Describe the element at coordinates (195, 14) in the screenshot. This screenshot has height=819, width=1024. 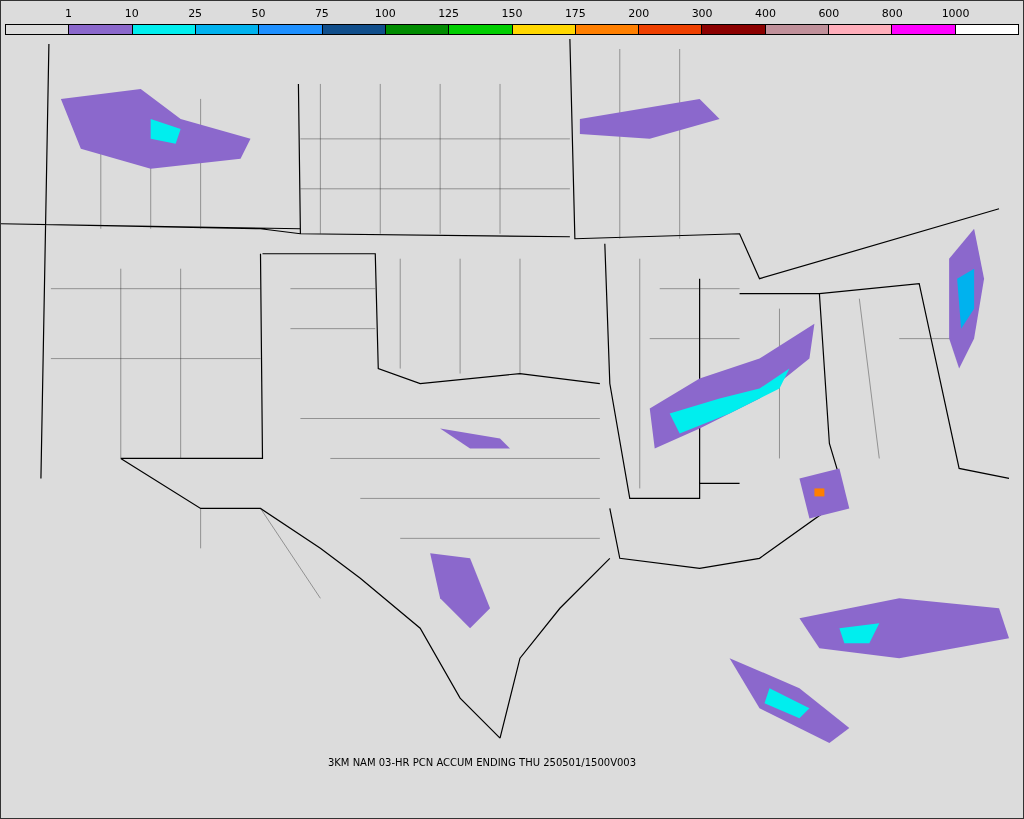
I see `legend-label: 25` at that location.